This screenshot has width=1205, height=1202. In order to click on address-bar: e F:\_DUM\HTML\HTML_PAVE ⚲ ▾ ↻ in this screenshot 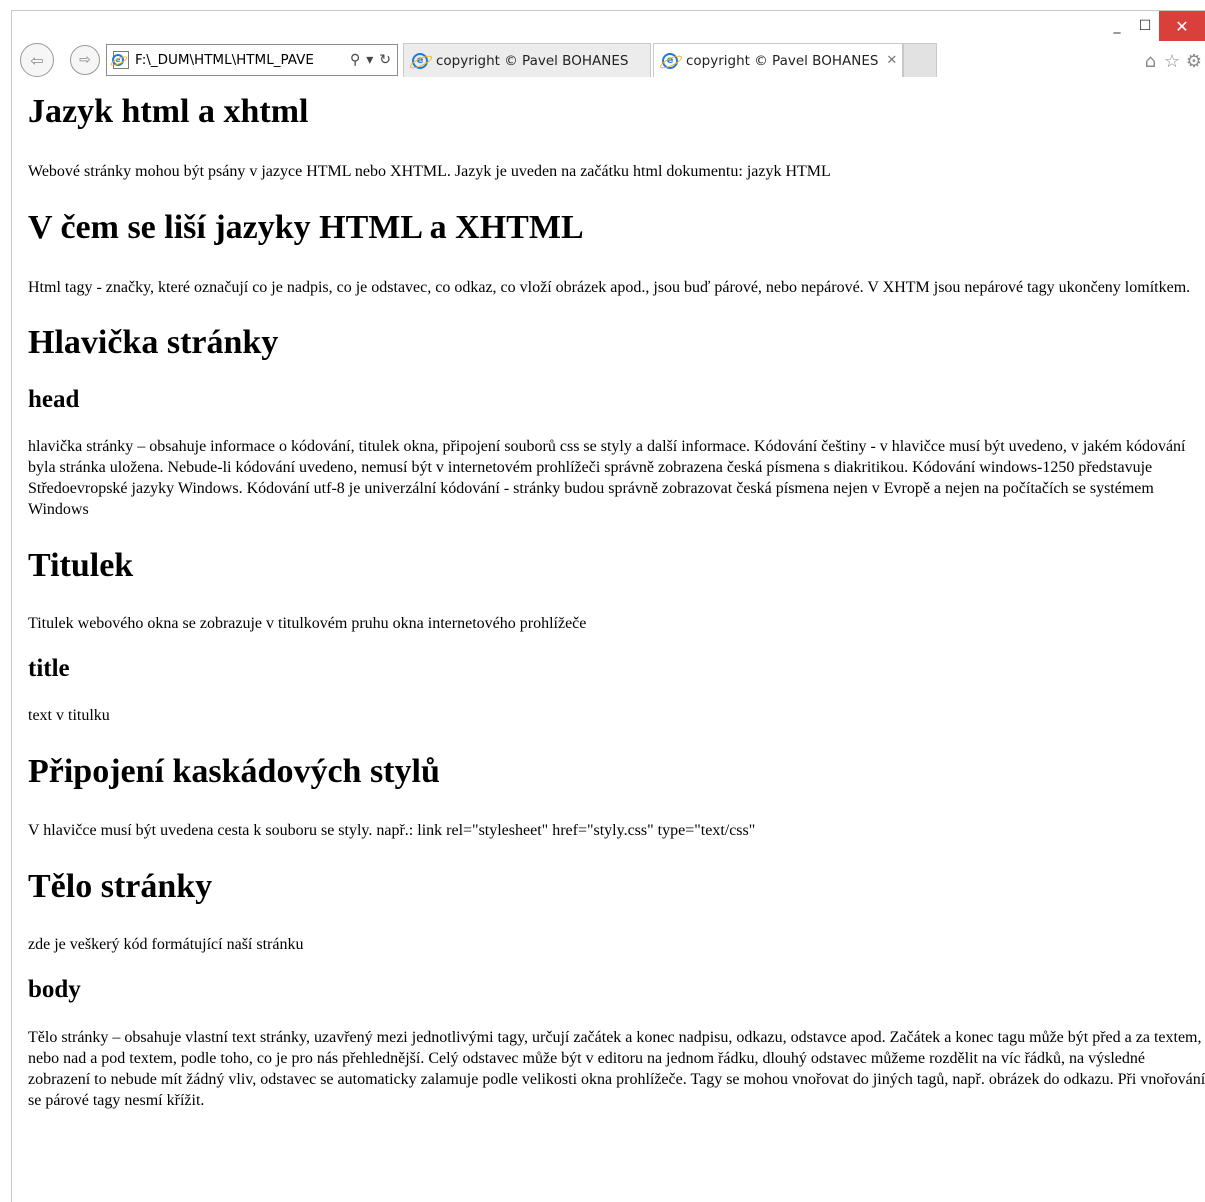, I will do `click(252, 60)`.